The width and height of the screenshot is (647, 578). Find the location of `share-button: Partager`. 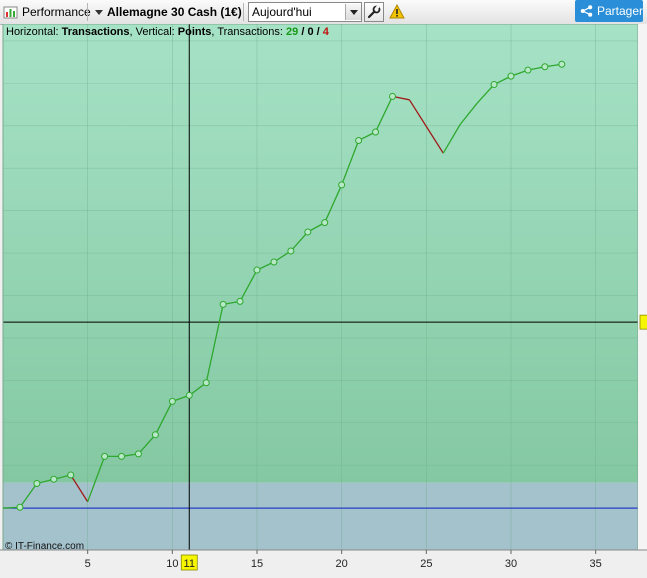

share-button: Partager is located at coordinates (609, 11).